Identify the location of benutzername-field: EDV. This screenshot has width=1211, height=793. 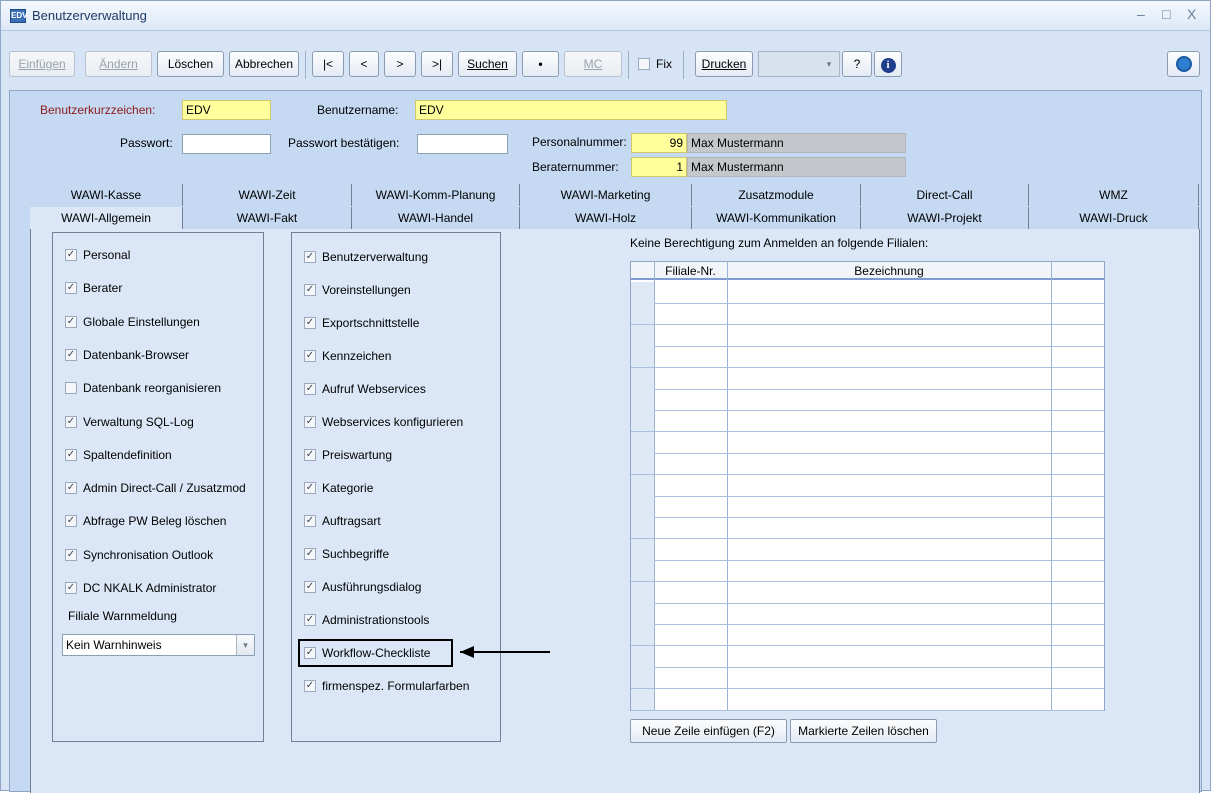
(571, 110).